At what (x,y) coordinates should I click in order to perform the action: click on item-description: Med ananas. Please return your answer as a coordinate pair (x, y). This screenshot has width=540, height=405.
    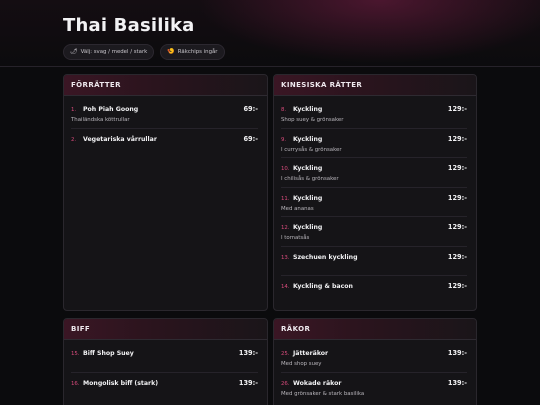
    Looking at the image, I should click on (297, 208).